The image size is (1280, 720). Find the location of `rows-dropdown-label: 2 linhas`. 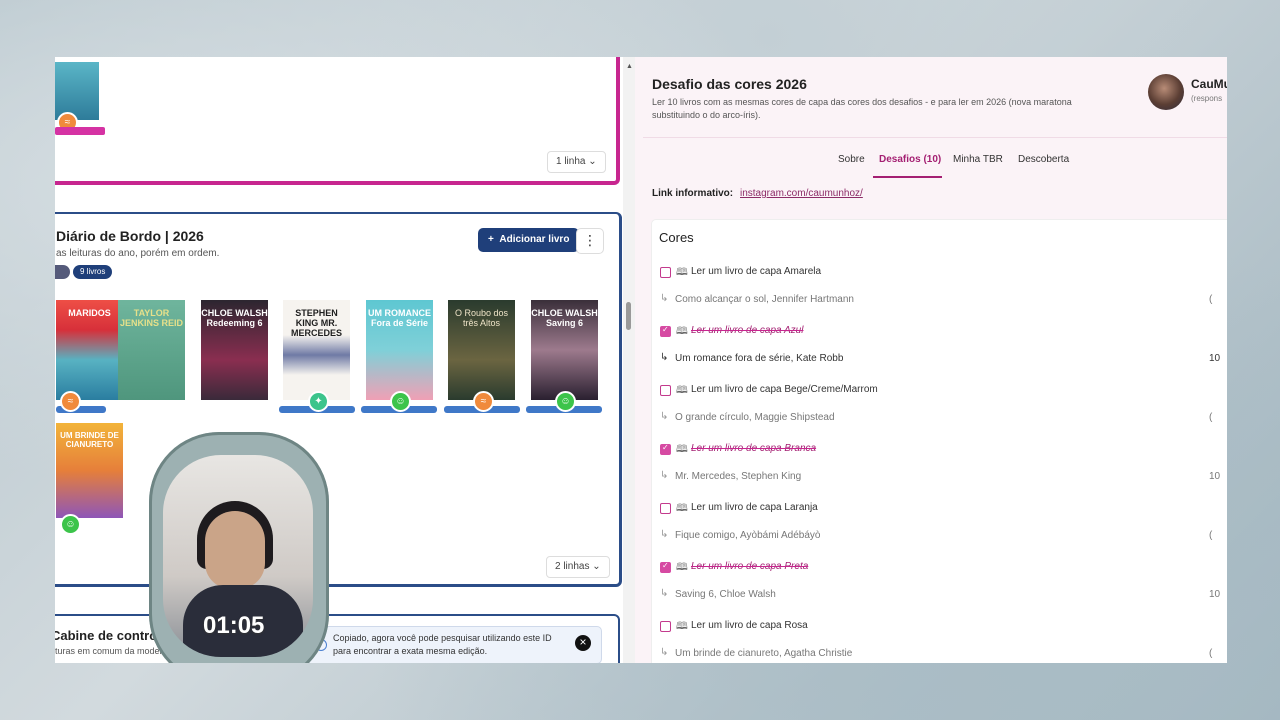

rows-dropdown-label: 2 linhas is located at coordinates (572, 566).